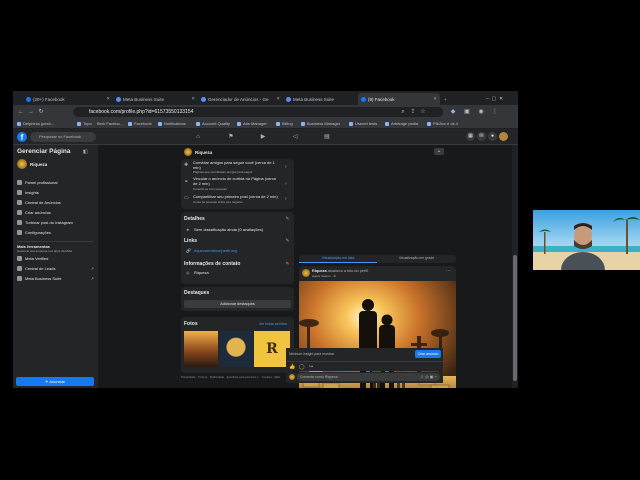 Image resolution: width=640 pixels, height=480 pixels. I want to click on facebook-logo-icon: f, so click(22, 137).